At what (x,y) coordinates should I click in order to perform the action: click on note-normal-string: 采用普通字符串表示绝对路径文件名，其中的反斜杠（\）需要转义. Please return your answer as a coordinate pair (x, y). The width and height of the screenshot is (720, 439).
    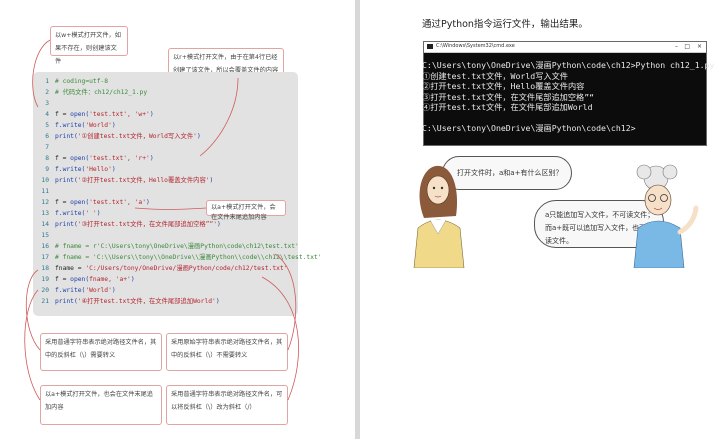
    Looking at the image, I should click on (101, 352).